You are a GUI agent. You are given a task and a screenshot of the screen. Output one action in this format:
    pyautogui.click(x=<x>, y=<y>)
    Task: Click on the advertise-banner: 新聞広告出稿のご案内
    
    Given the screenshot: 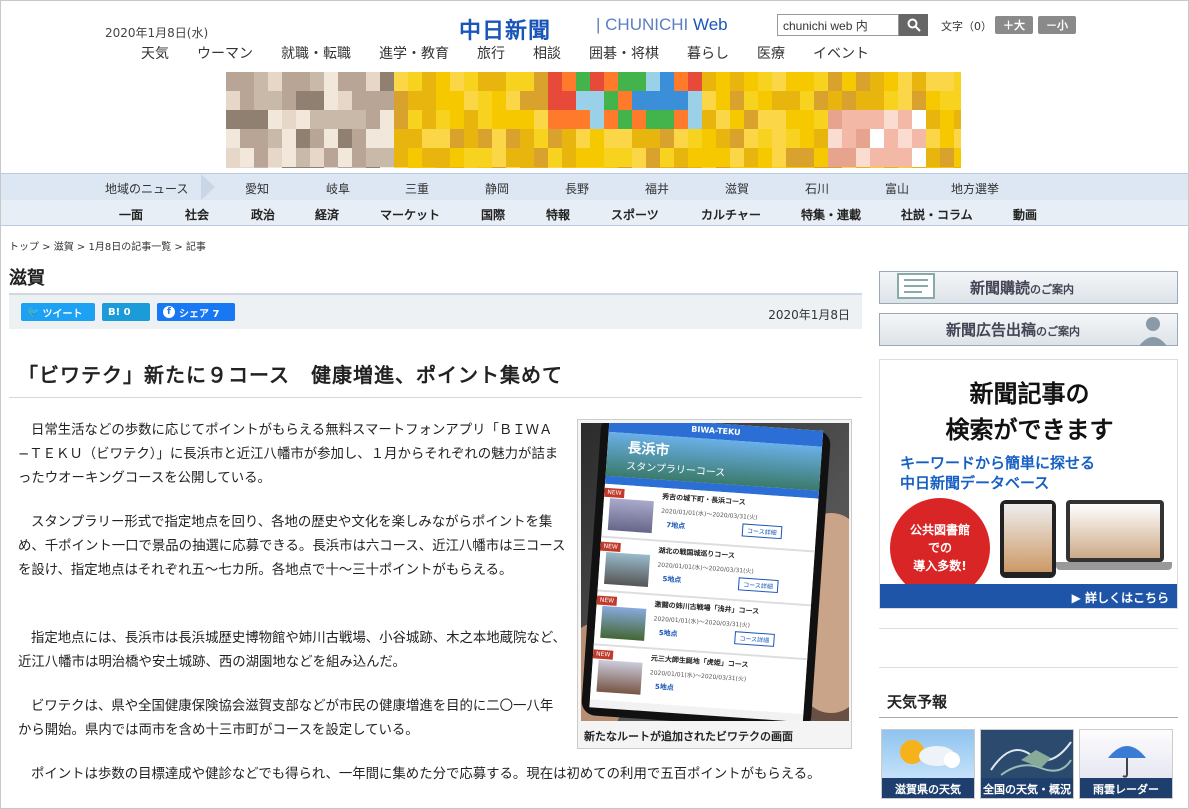 What is the action you would take?
    pyautogui.click(x=1028, y=329)
    